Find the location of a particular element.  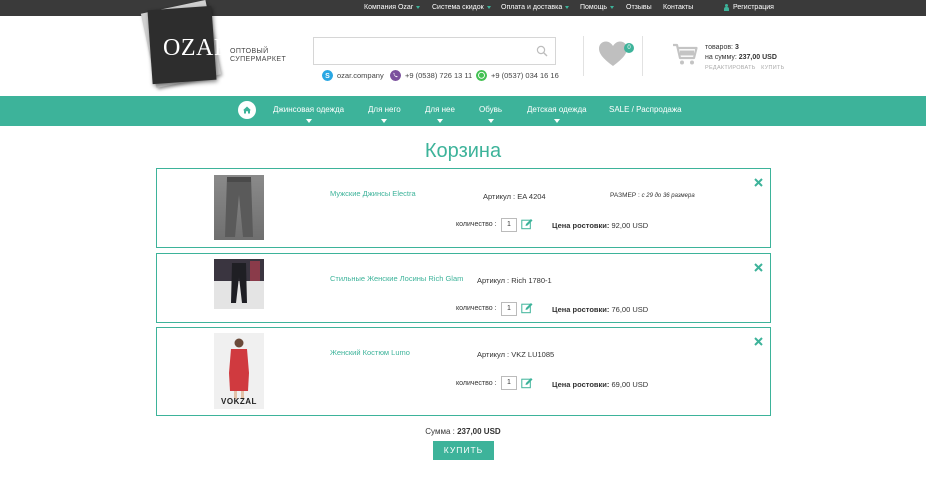

skype-icon: S is located at coordinates (327, 75).